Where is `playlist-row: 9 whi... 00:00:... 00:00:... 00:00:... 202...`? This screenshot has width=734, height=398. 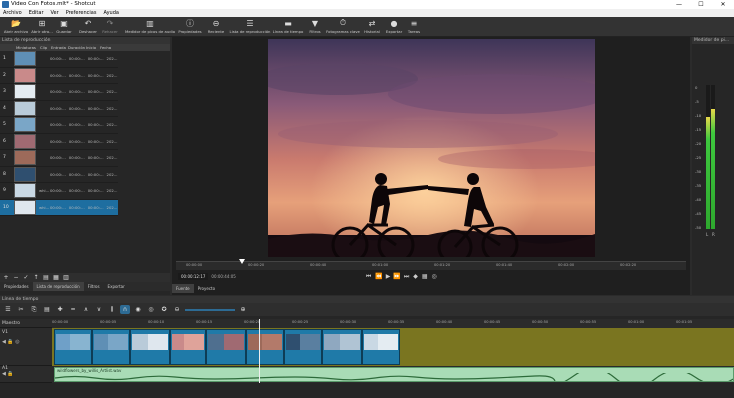 playlist-row: 9 whi... 00:00:... 00:00:... 00:00:... 202... is located at coordinates (59, 191).